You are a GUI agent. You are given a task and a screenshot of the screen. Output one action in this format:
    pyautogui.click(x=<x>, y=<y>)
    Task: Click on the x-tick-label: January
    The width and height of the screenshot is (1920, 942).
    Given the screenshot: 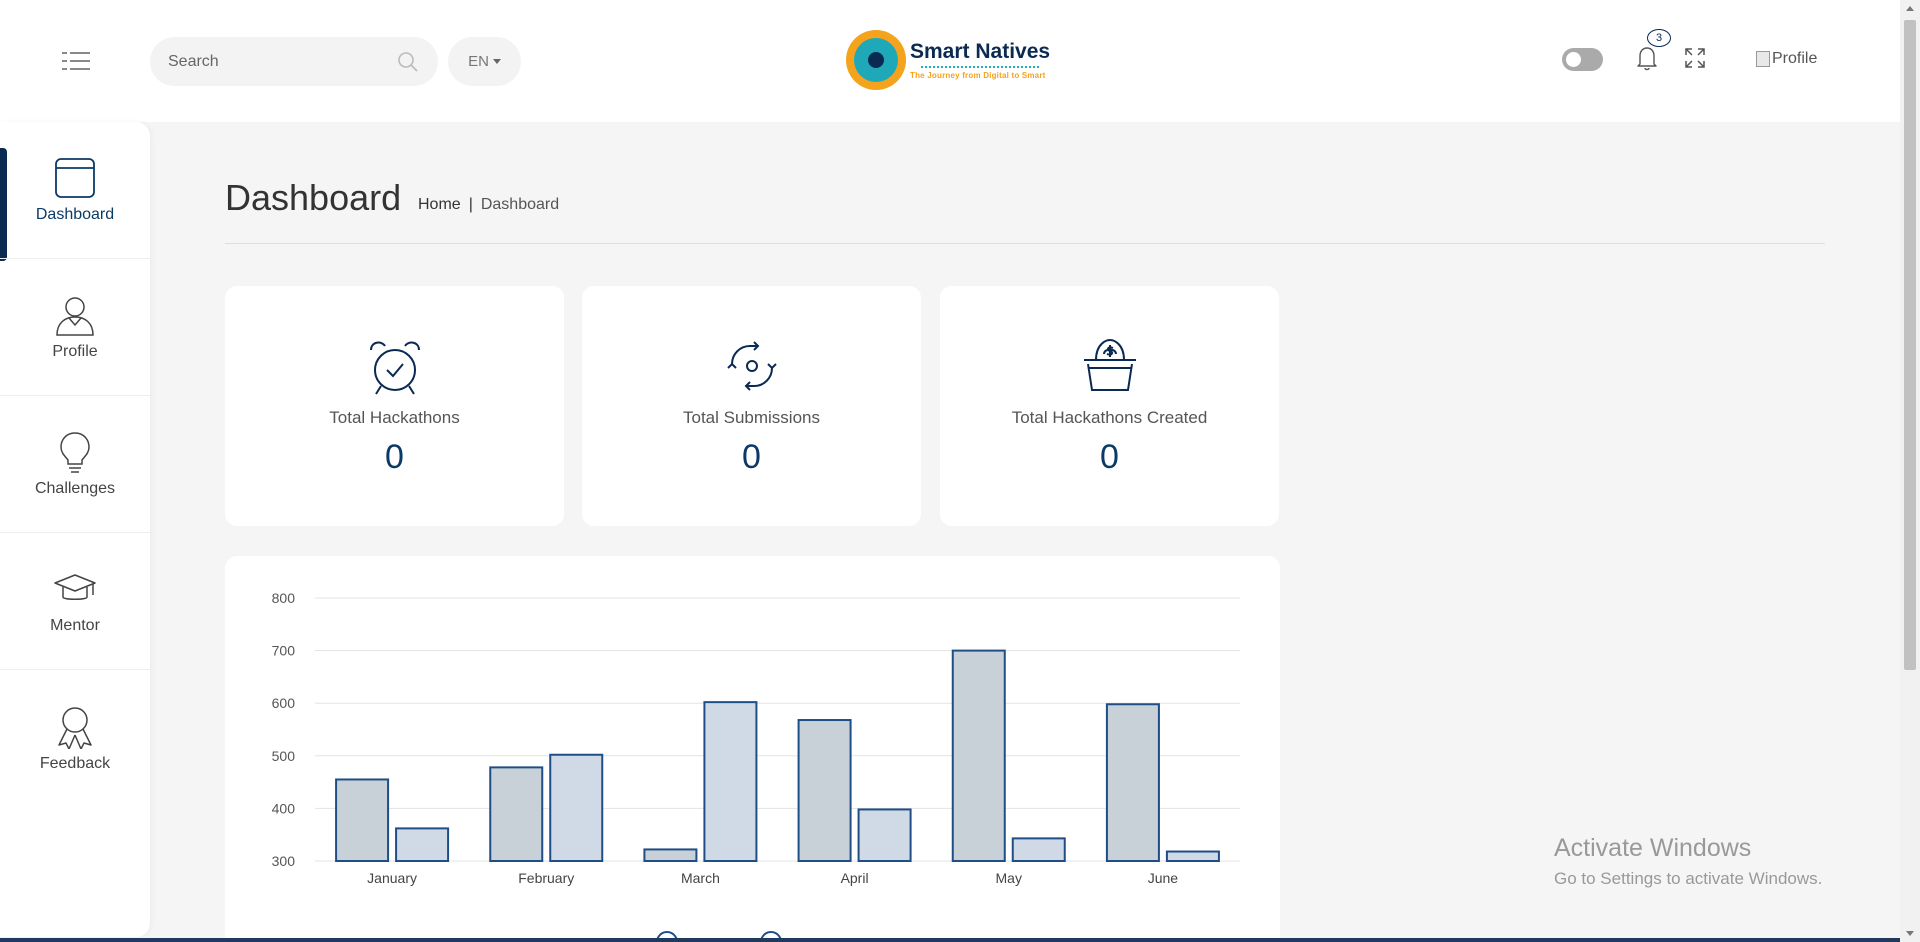 What is the action you would take?
    pyautogui.click(x=392, y=878)
    